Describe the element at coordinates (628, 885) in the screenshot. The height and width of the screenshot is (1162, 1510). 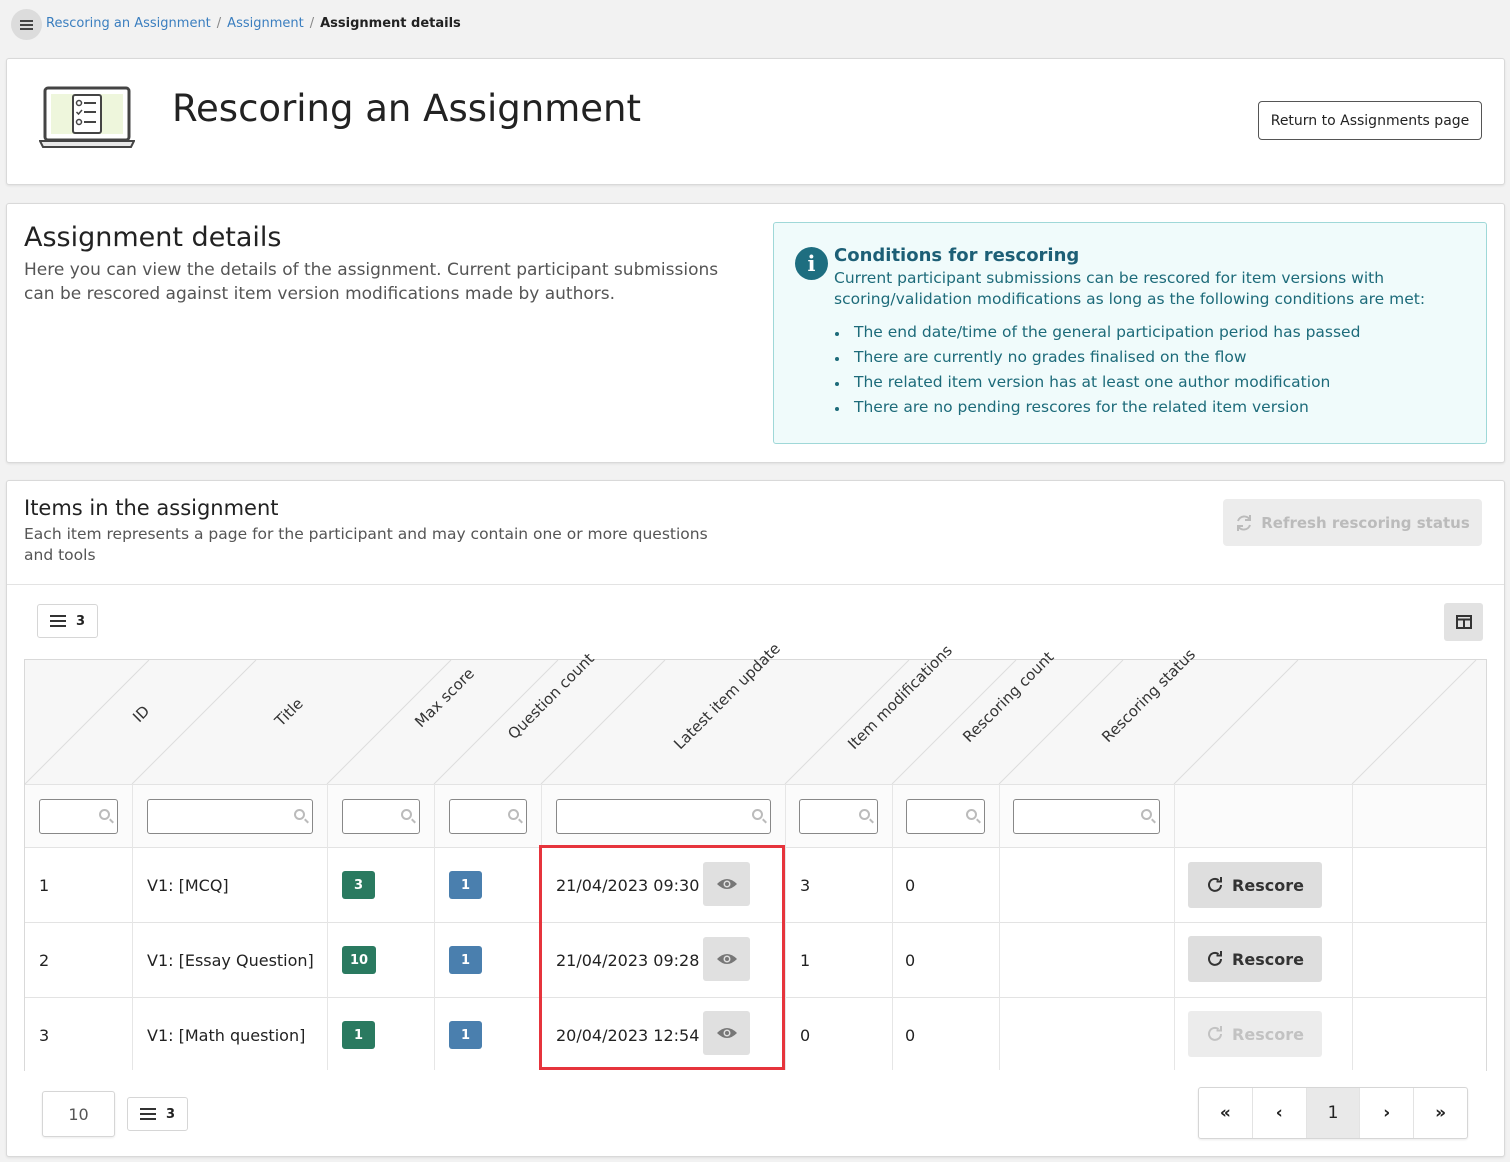
I see `cell-latest-update: 21/04/2023 09:30` at that location.